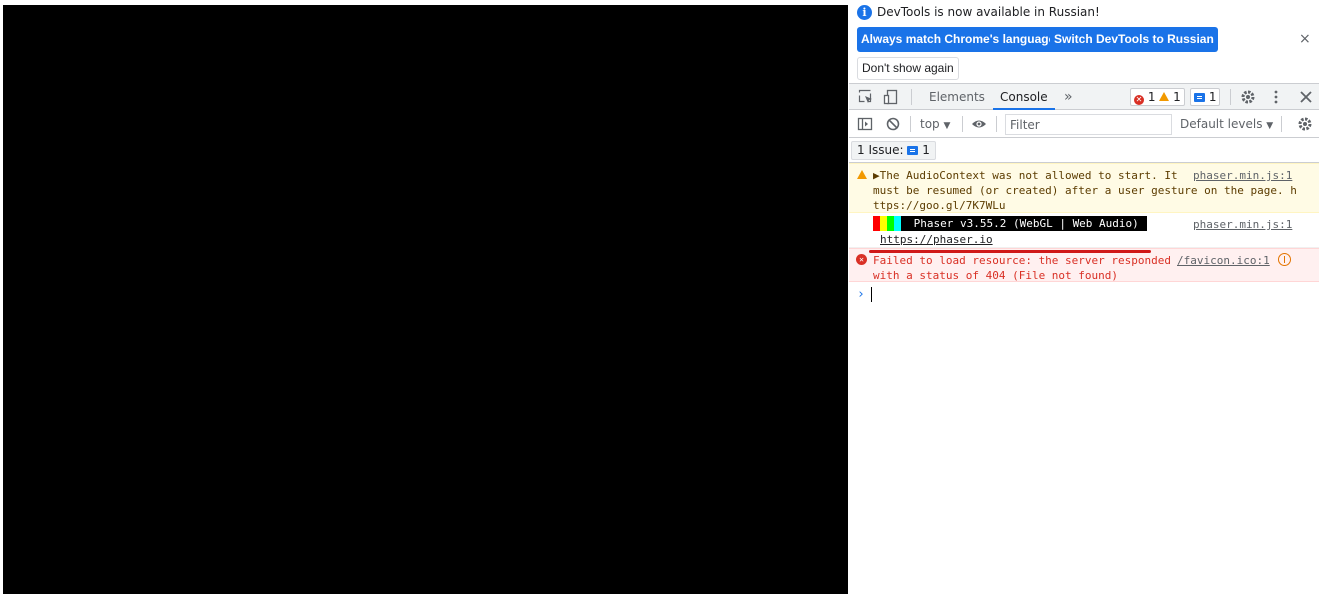 The height and width of the screenshot is (594, 1319). Describe the element at coordinates (883, 223) in the screenshot. I see `banner-bar-yellow` at that location.